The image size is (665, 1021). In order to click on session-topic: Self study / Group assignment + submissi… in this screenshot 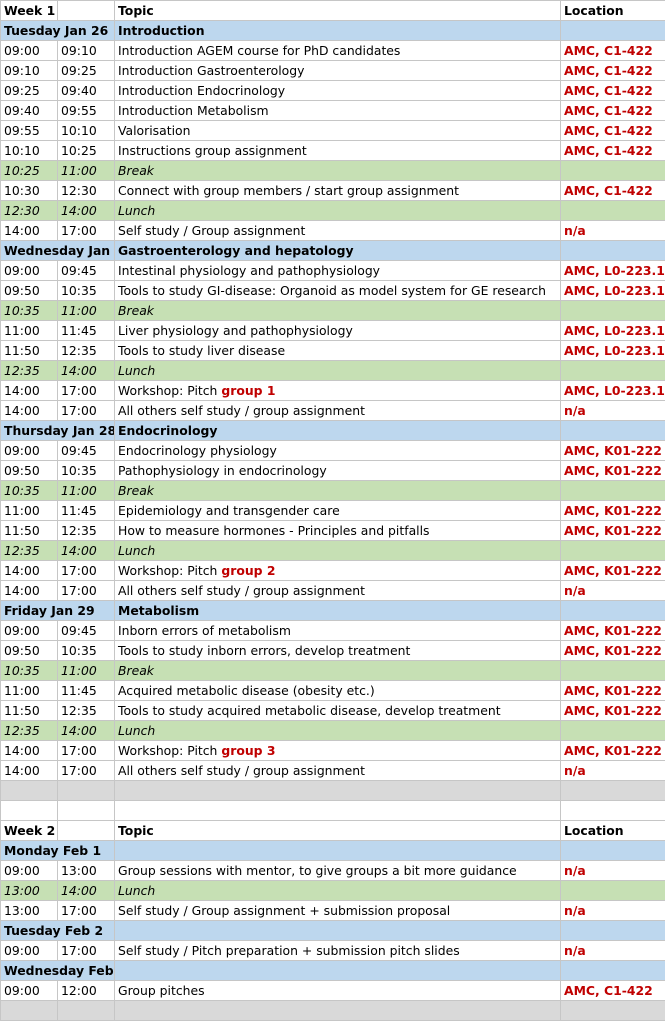, I will do `click(337, 910)`.